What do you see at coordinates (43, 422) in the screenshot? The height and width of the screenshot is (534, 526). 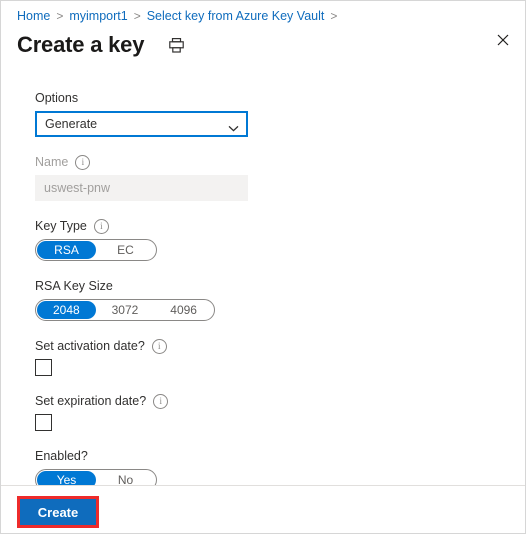 I see `expiration-date-checkbox` at bounding box center [43, 422].